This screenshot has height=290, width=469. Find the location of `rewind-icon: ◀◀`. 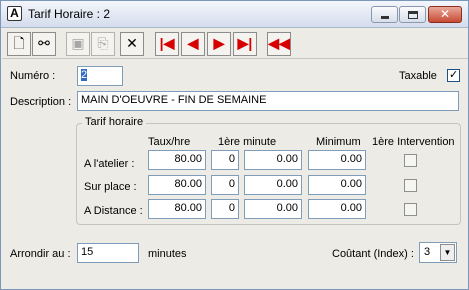

rewind-icon: ◀◀ is located at coordinates (279, 43).